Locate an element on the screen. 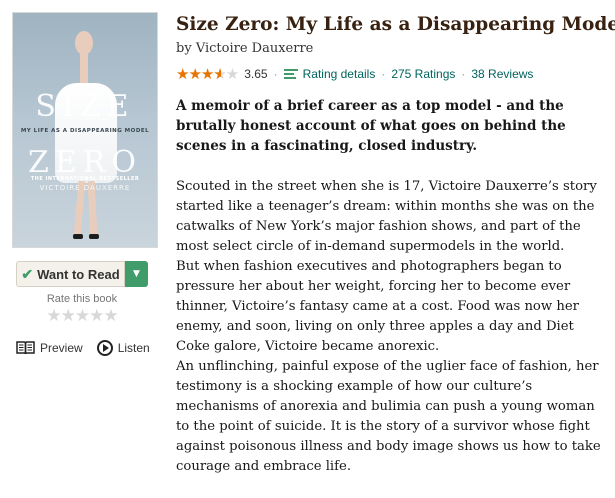  average-rating-value: 3.65 is located at coordinates (256, 74).